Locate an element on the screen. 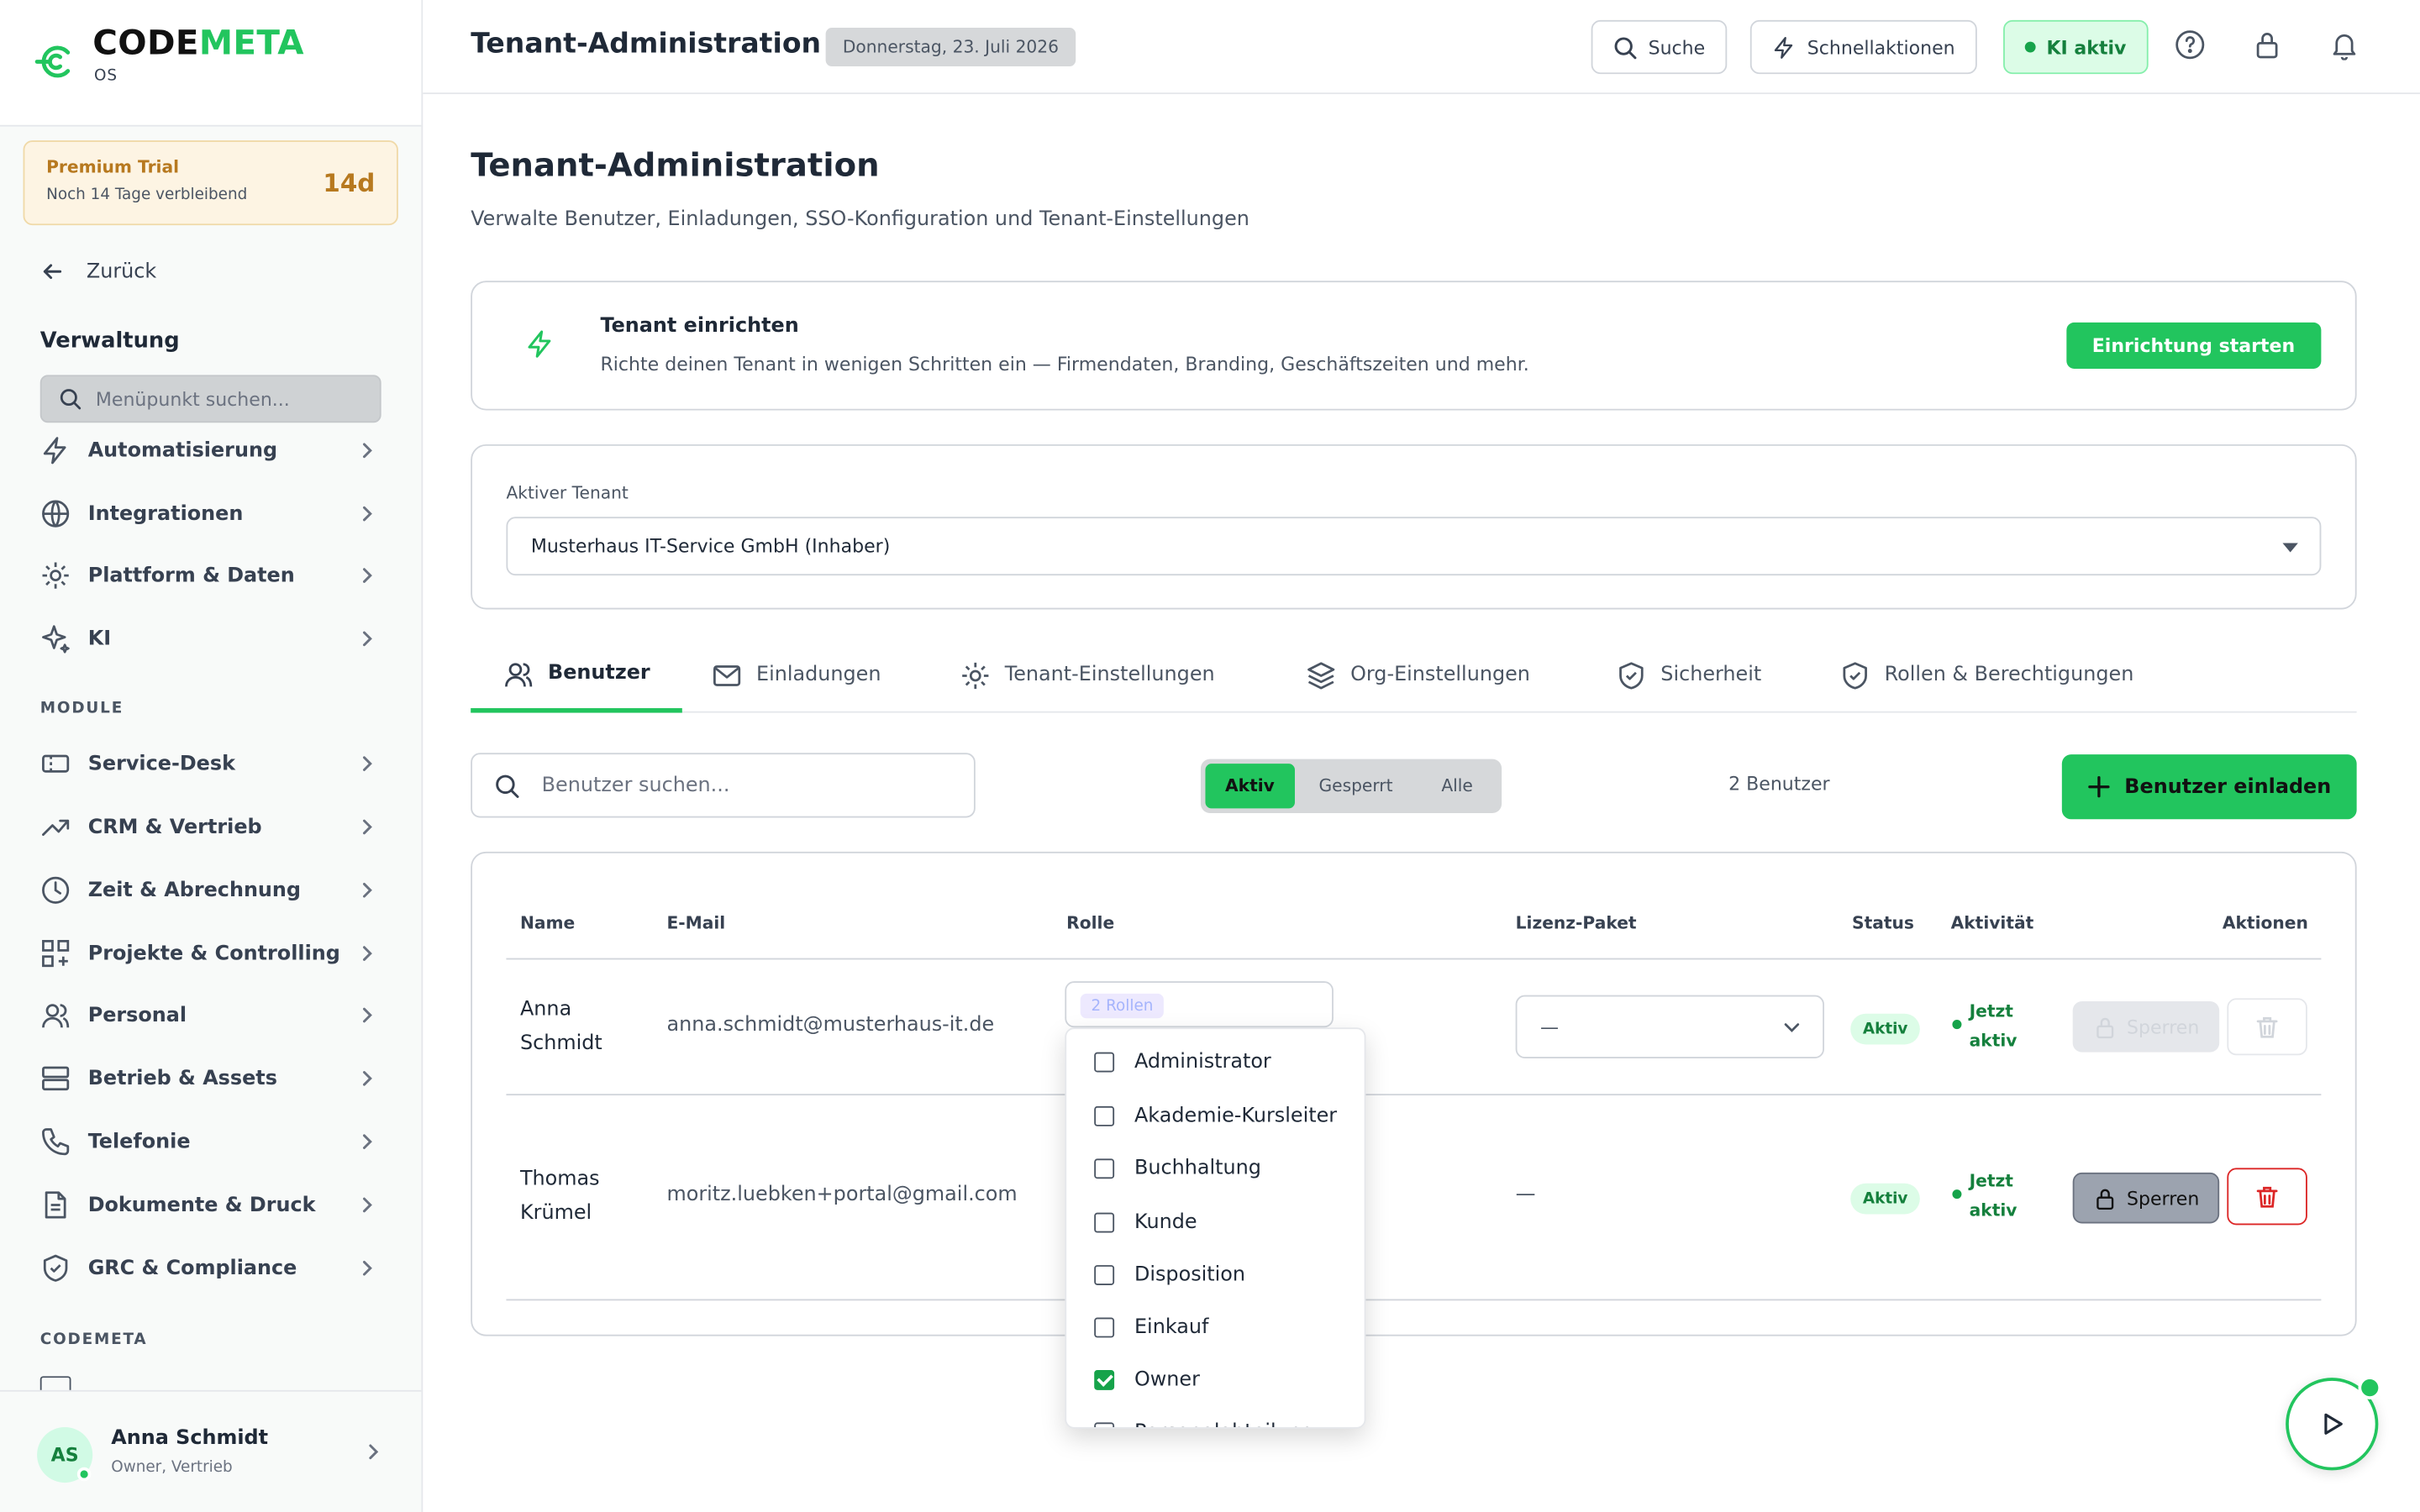 The width and height of the screenshot is (2420, 1512). roles-select: 2 Rollen is located at coordinates (1199, 1004).